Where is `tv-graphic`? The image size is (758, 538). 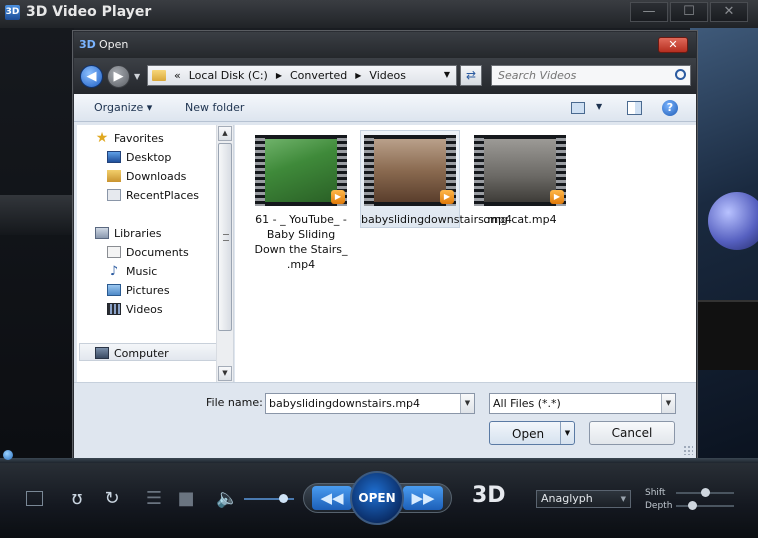 tv-graphic is located at coordinates (728, 335).